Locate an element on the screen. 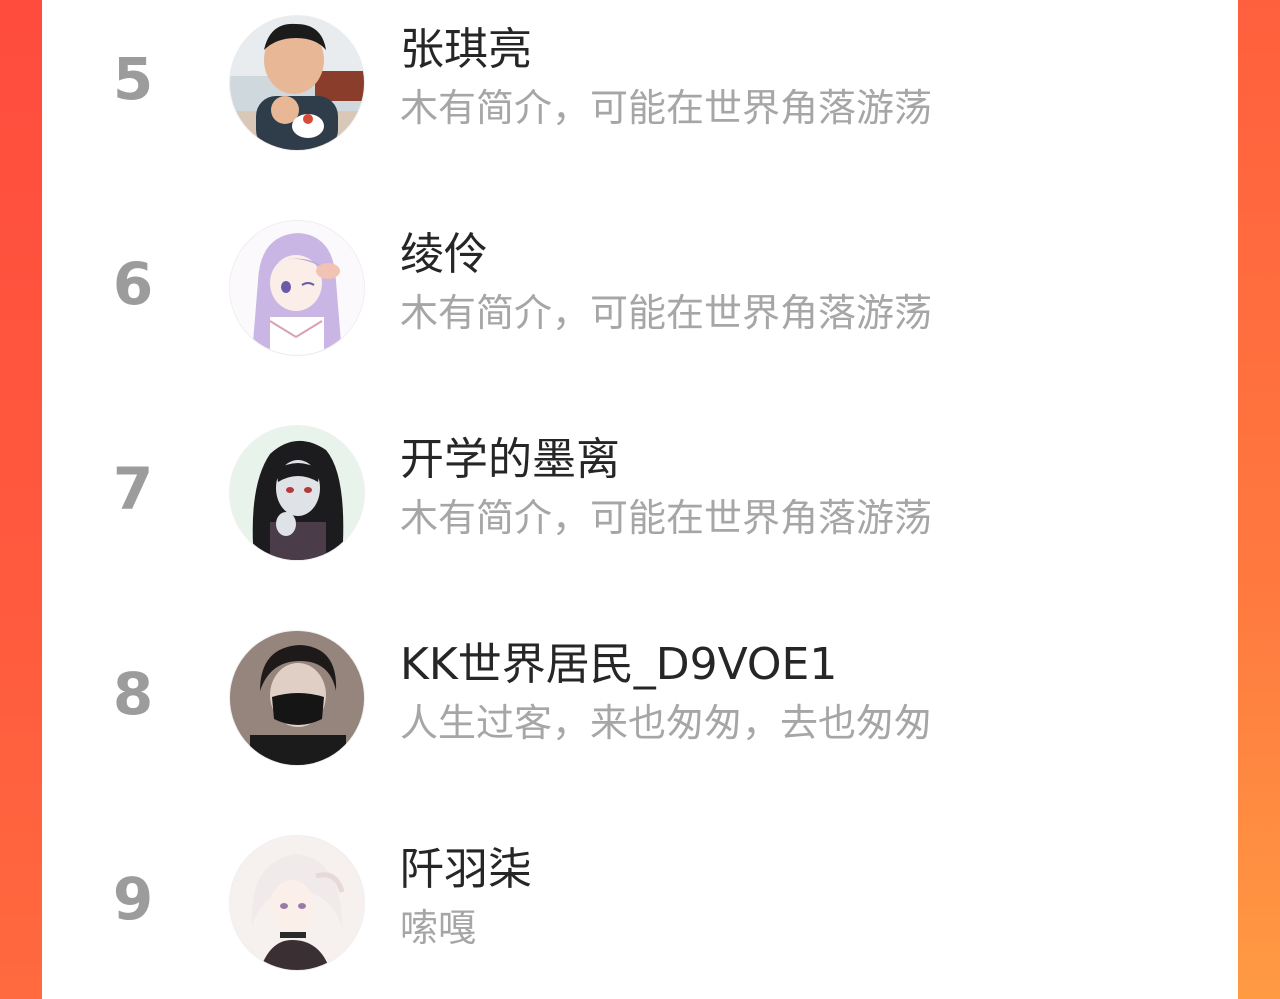 The image size is (1280, 999). rank-number: 6 is located at coordinates (133, 284).